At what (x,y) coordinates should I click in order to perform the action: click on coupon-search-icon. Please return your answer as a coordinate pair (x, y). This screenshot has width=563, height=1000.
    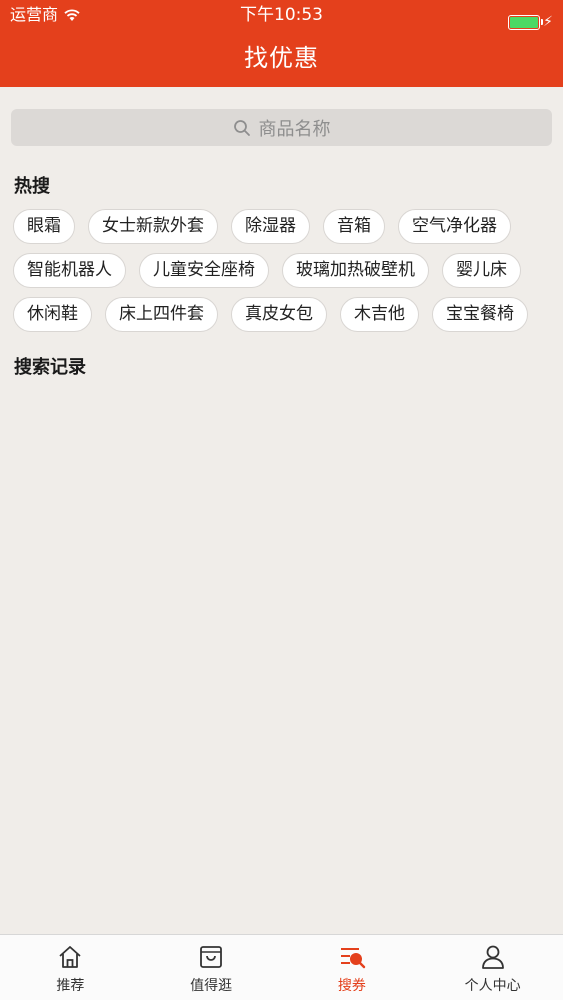
    Looking at the image, I should click on (353, 958).